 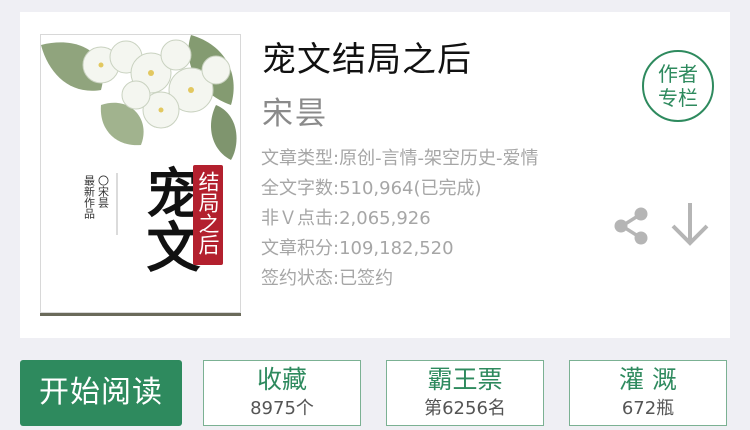 I want to click on favorite-count: 8975个, so click(x=282, y=408).